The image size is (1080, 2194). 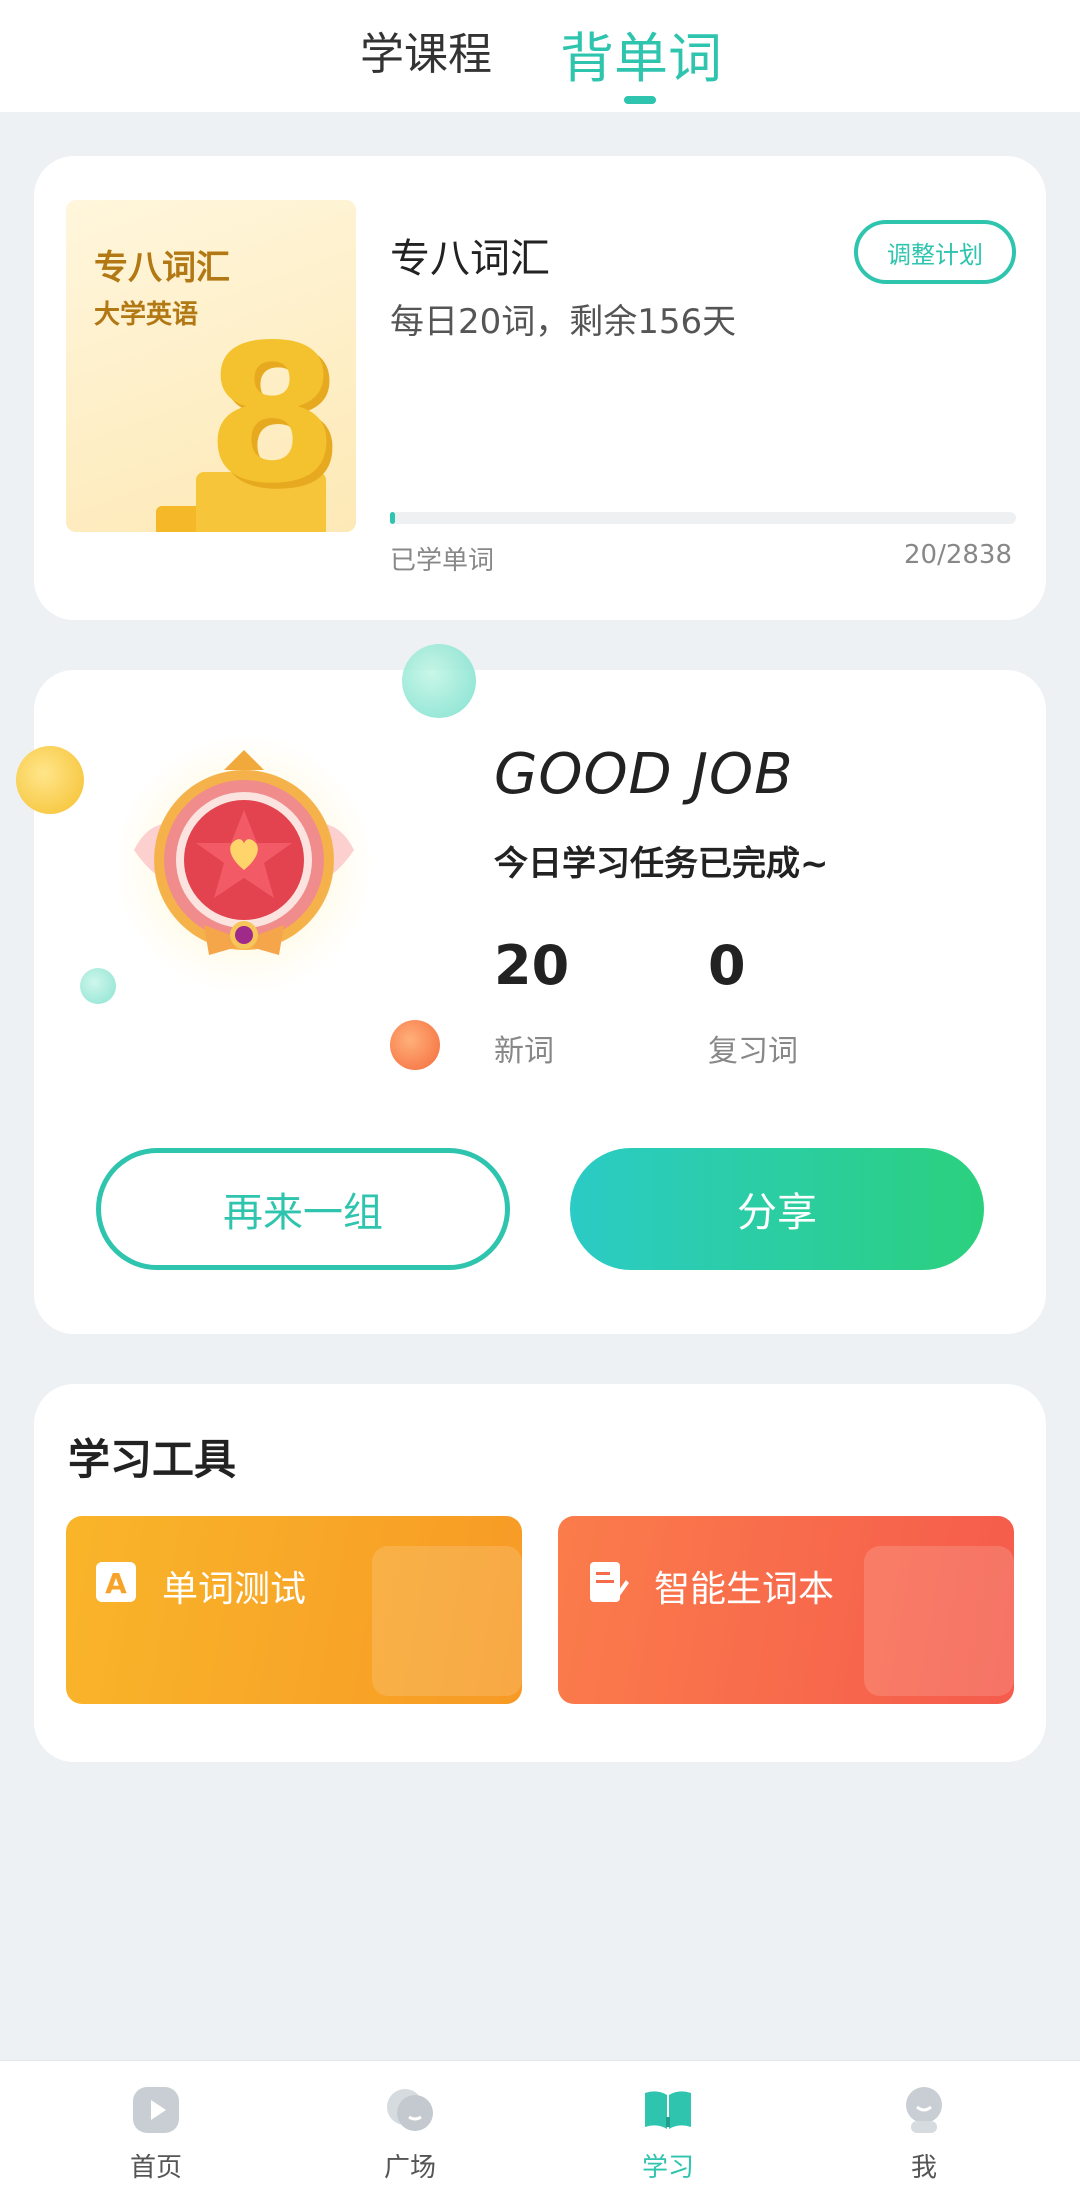 I want to click on play-icon, so click(x=156, y=2110).